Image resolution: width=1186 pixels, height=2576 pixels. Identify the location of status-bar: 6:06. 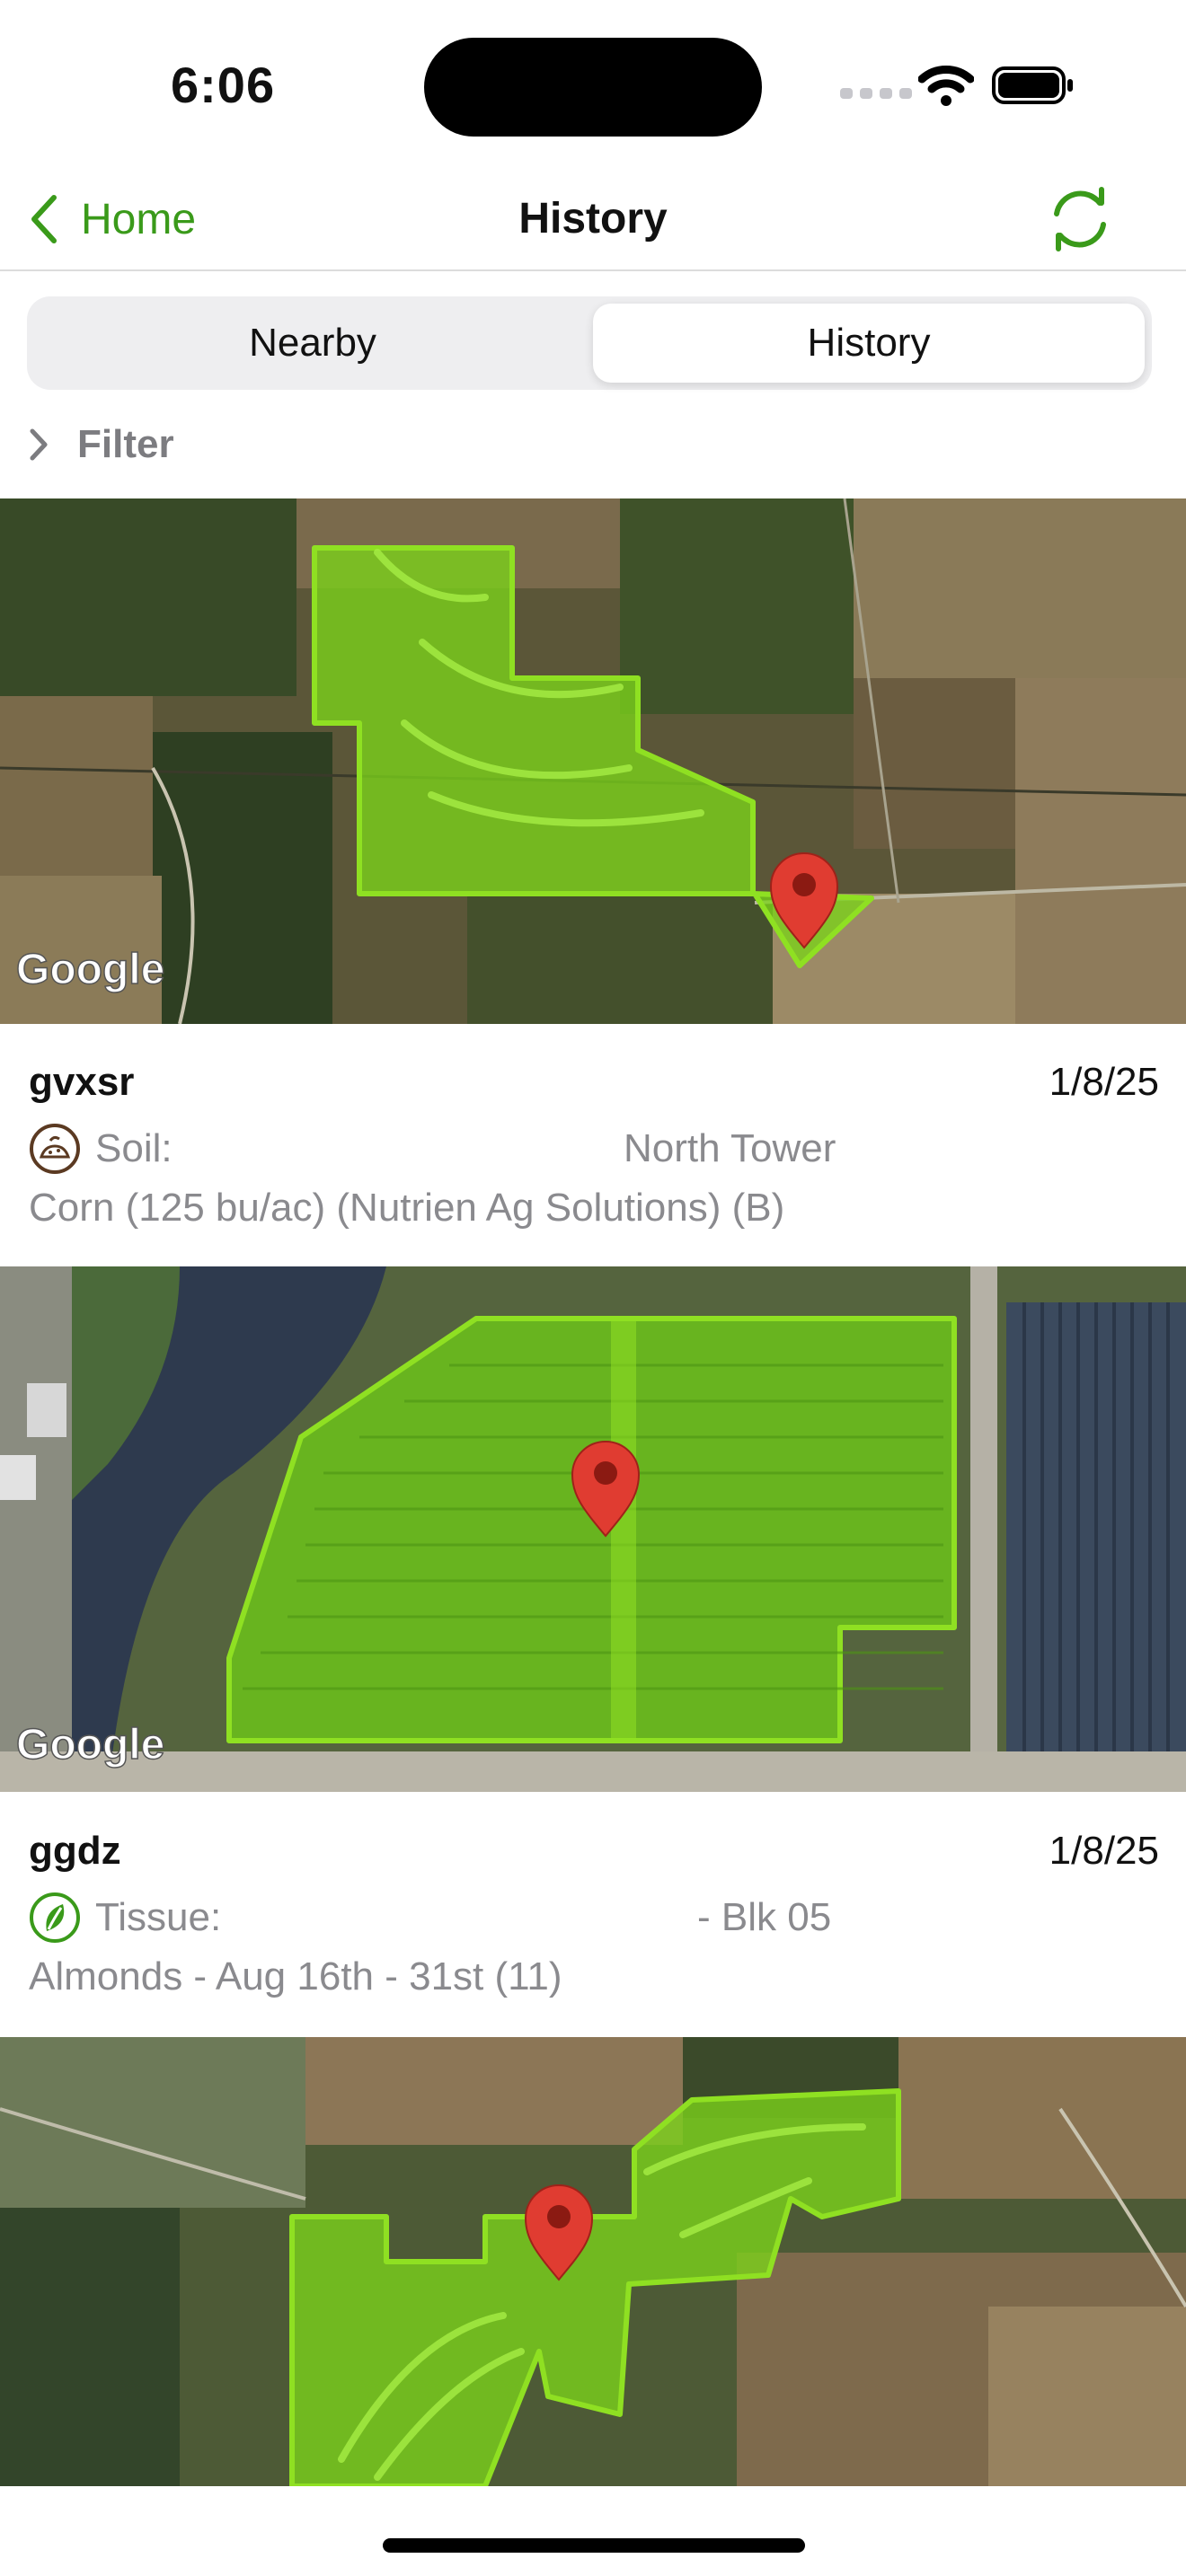
(593, 85).